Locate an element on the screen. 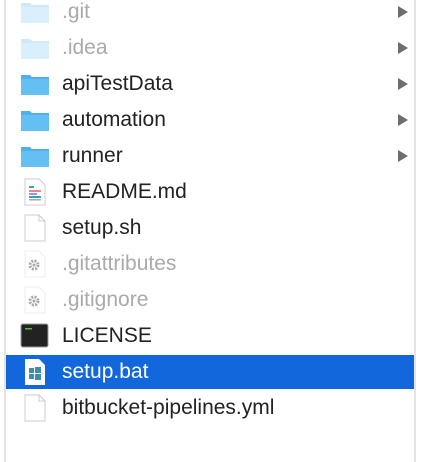 This screenshot has height=462, width=426. file-item: bitbucket-pipelines.yml is located at coordinates (210, 408).